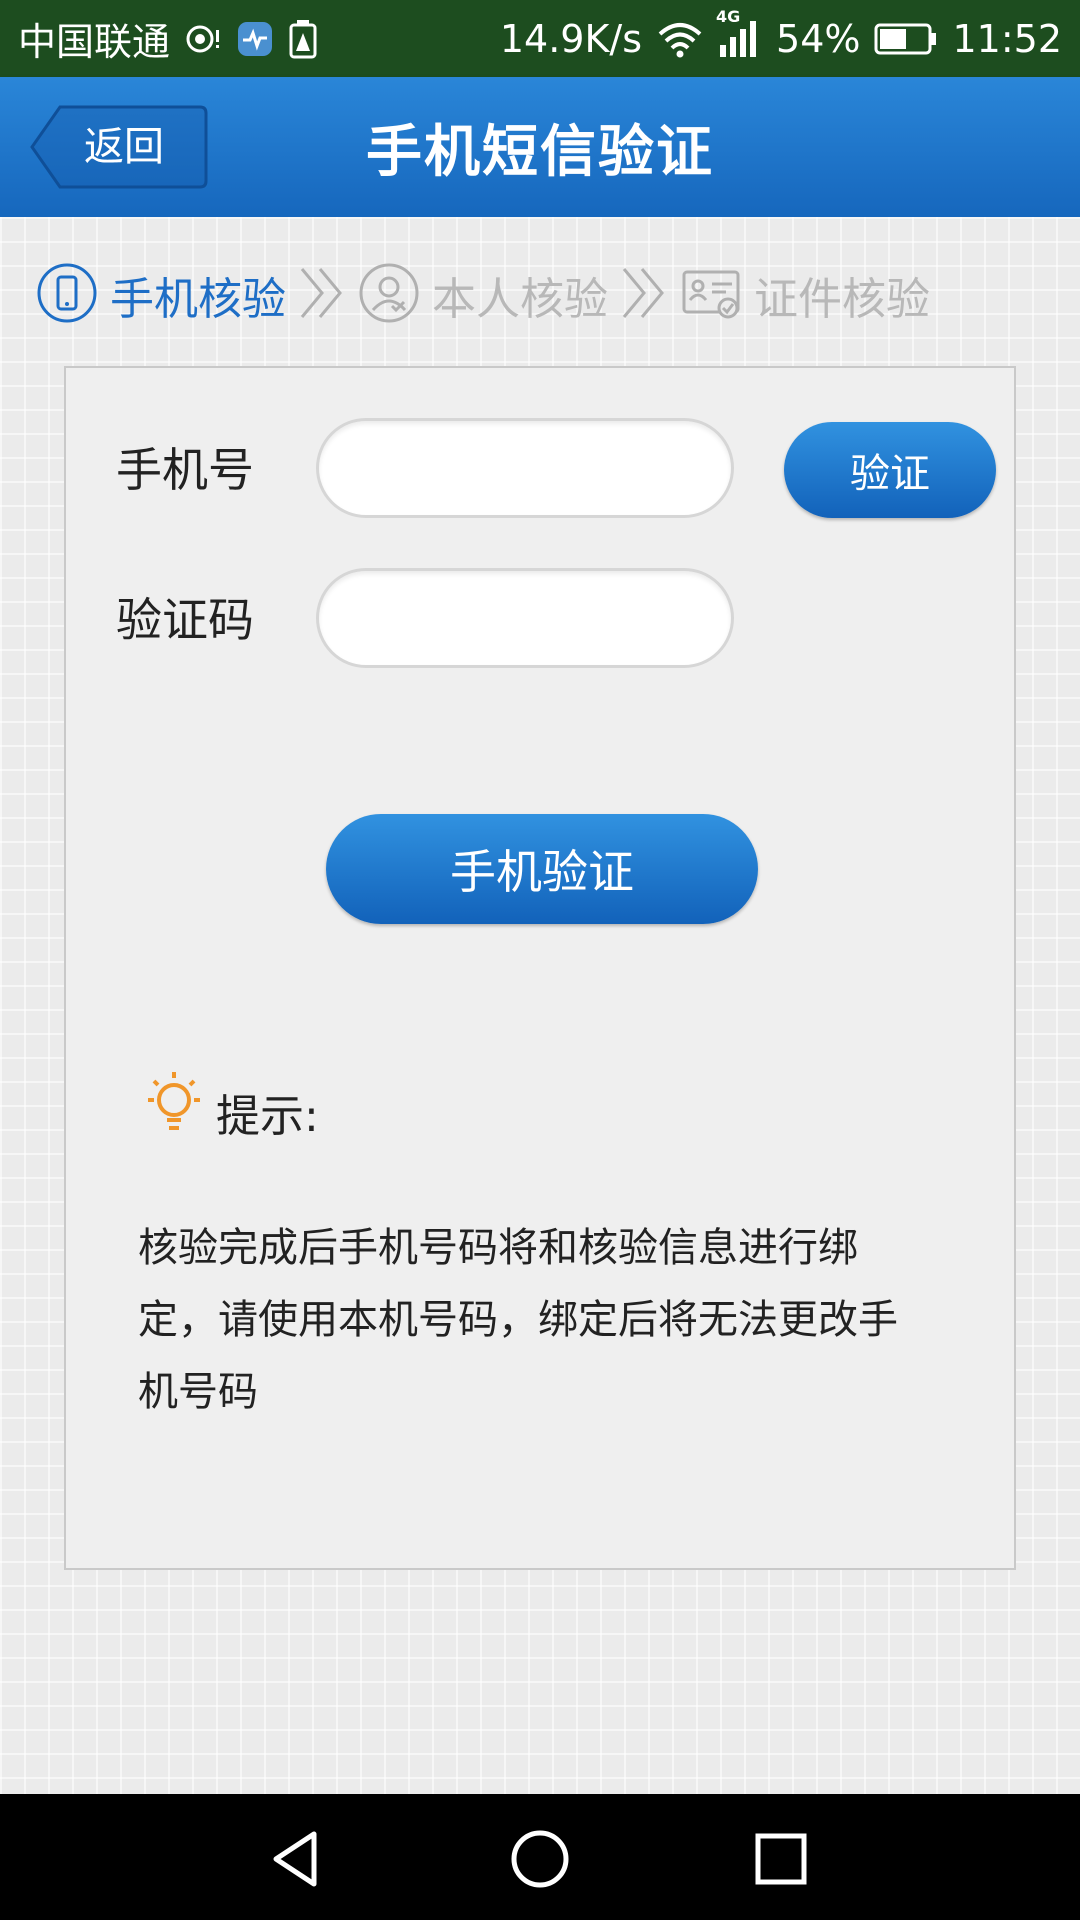  I want to click on network-type: 4G, so click(728, 16).